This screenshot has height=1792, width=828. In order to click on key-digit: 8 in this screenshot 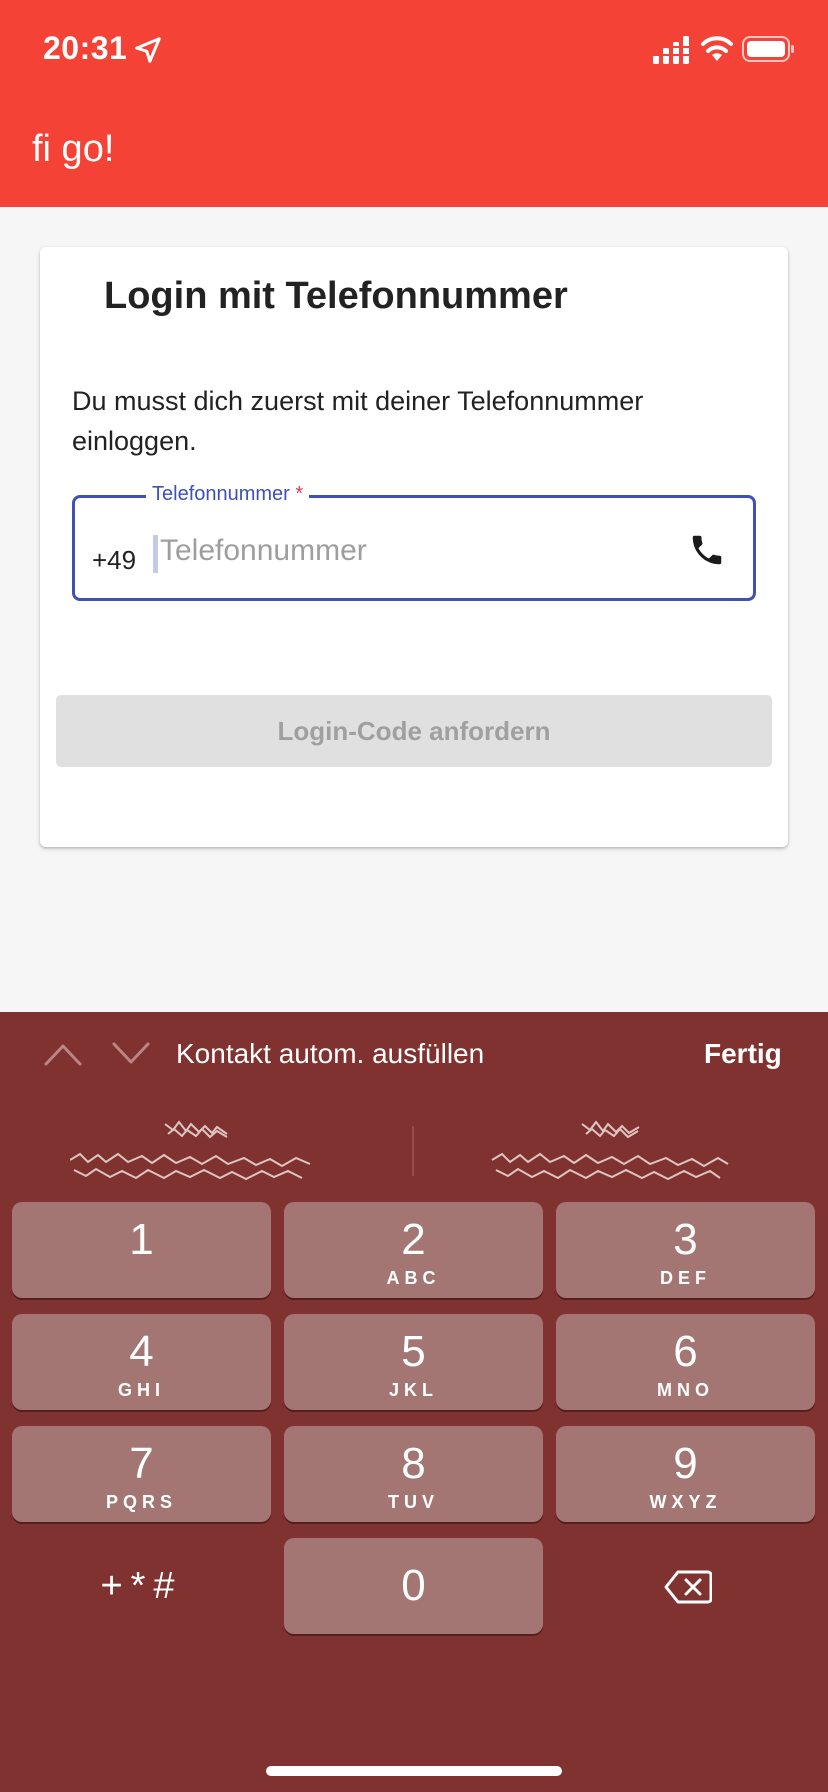, I will do `click(413, 1463)`.